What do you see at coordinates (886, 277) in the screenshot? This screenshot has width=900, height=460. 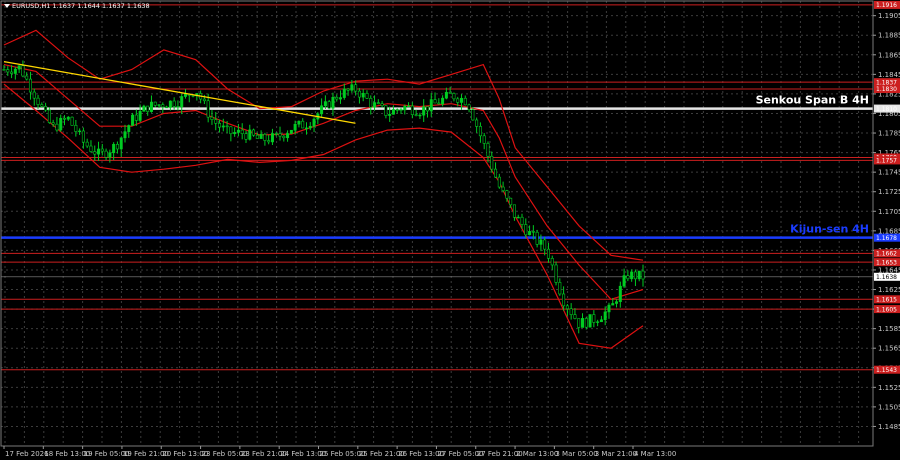 I see `current-price-label: 1.1638` at bounding box center [886, 277].